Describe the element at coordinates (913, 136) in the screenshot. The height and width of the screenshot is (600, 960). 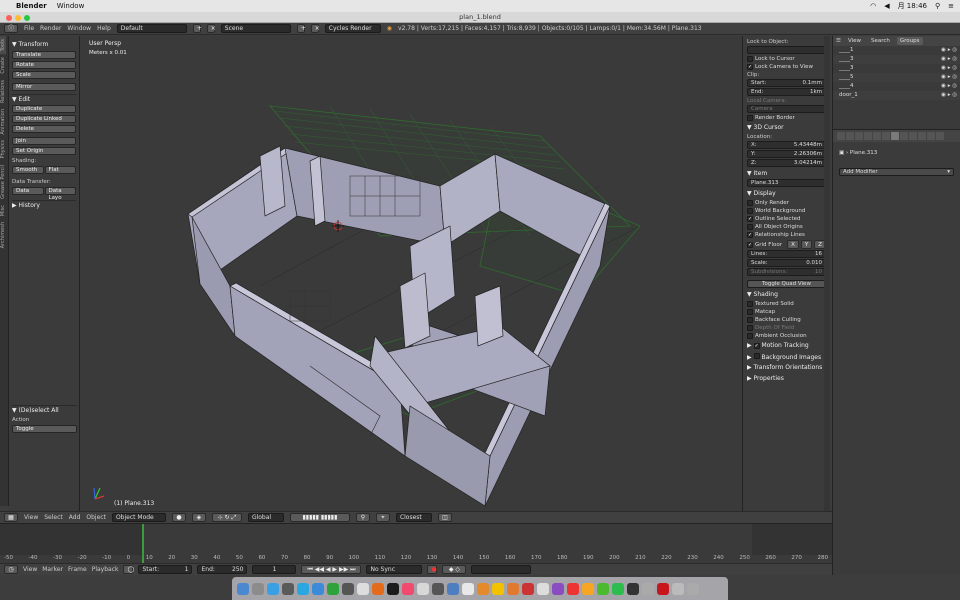
I see `material-tab-icon` at that location.